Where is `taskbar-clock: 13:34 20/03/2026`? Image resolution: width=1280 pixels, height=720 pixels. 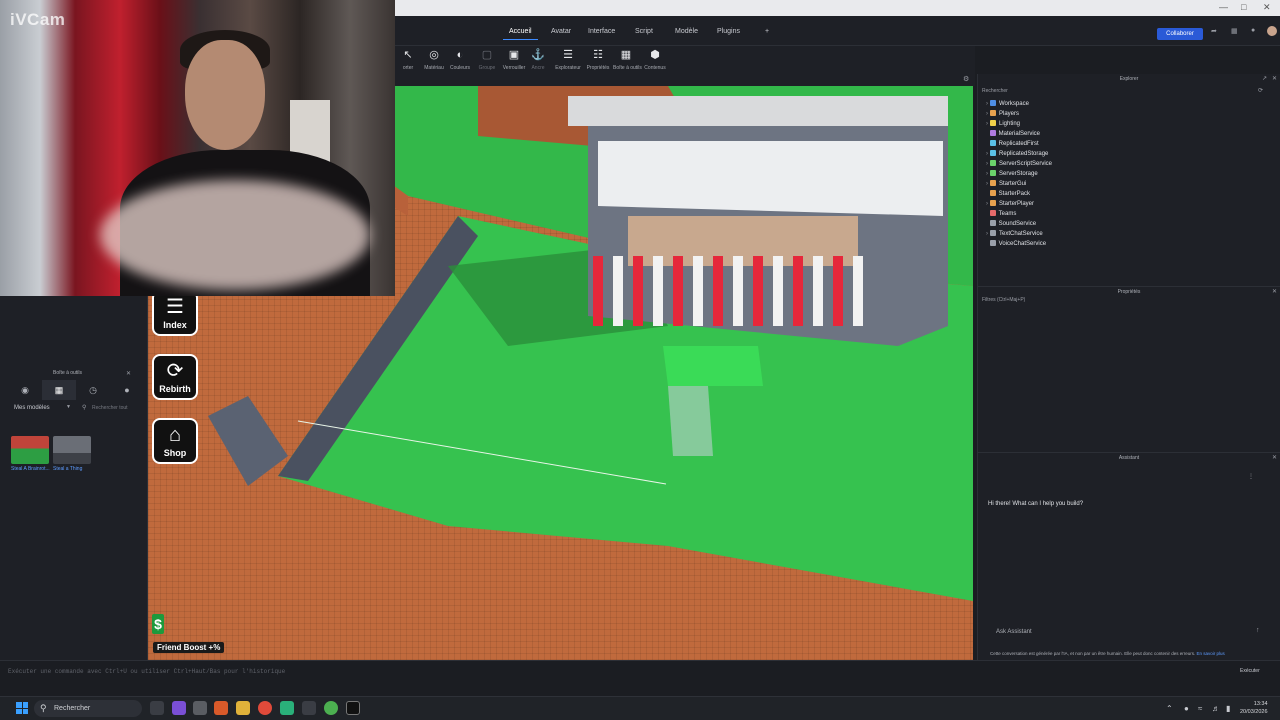 taskbar-clock: 13:34 20/03/2026 is located at coordinates (1254, 708).